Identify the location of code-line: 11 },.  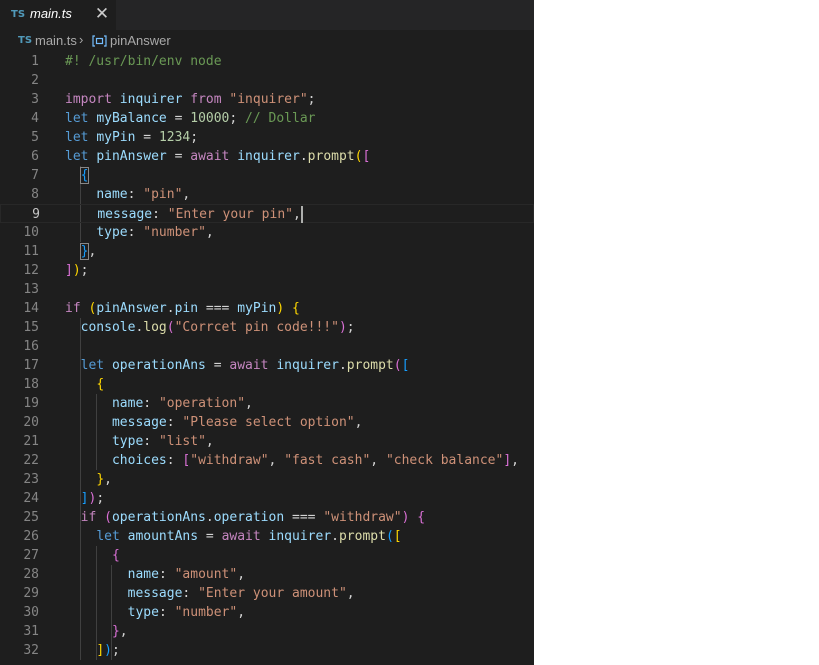
(267, 251).